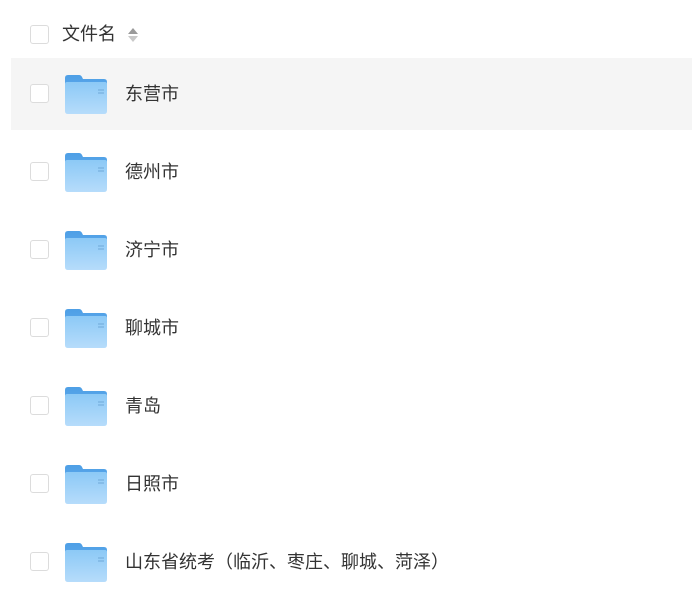 The width and height of the screenshot is (692, 611). What do you see at coordinates (89, 35) in the screenshot?
I see `column-header-filename: 文件名` at bounding box center [89, 35].